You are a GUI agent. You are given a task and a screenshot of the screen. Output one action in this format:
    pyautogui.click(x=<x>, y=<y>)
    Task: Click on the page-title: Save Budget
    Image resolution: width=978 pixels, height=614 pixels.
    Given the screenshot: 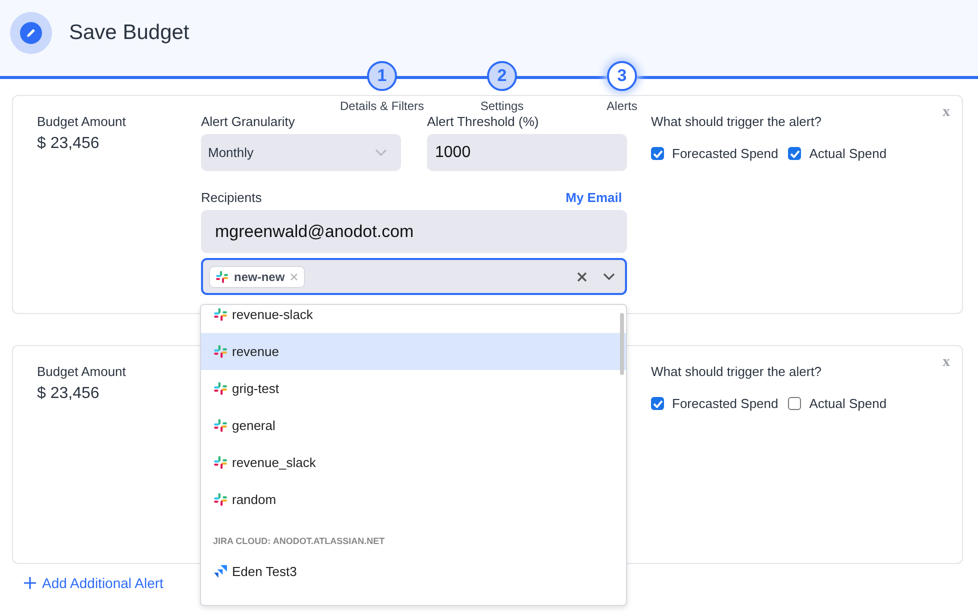 What is the action you would take?
    pyautogui.click(x=129, y=33)
    